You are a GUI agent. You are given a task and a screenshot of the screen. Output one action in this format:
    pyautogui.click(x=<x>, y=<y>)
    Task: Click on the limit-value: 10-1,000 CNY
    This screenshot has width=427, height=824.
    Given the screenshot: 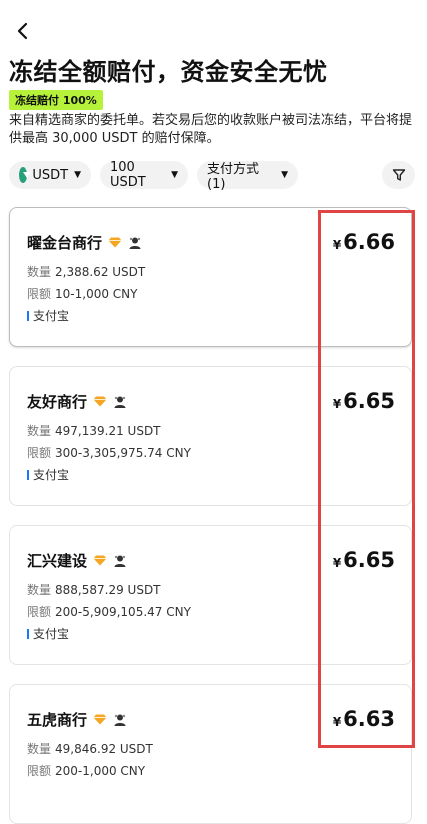 What is the action you would take?
    pyautogui.click(x=96, y=294)
    